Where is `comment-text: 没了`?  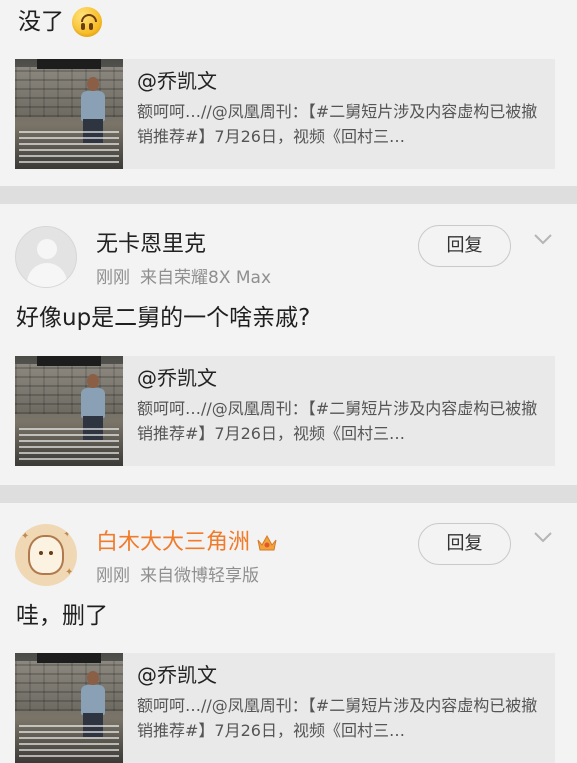
comment-text: 没了 is located at coordinates (60, 22).